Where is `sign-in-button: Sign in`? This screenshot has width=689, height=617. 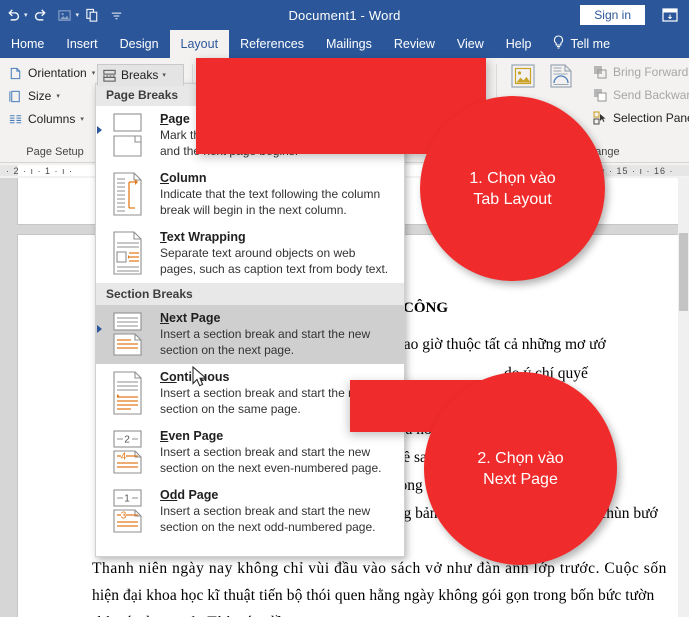 sign-in-button: Sign in is located at coordinates (612, 15).